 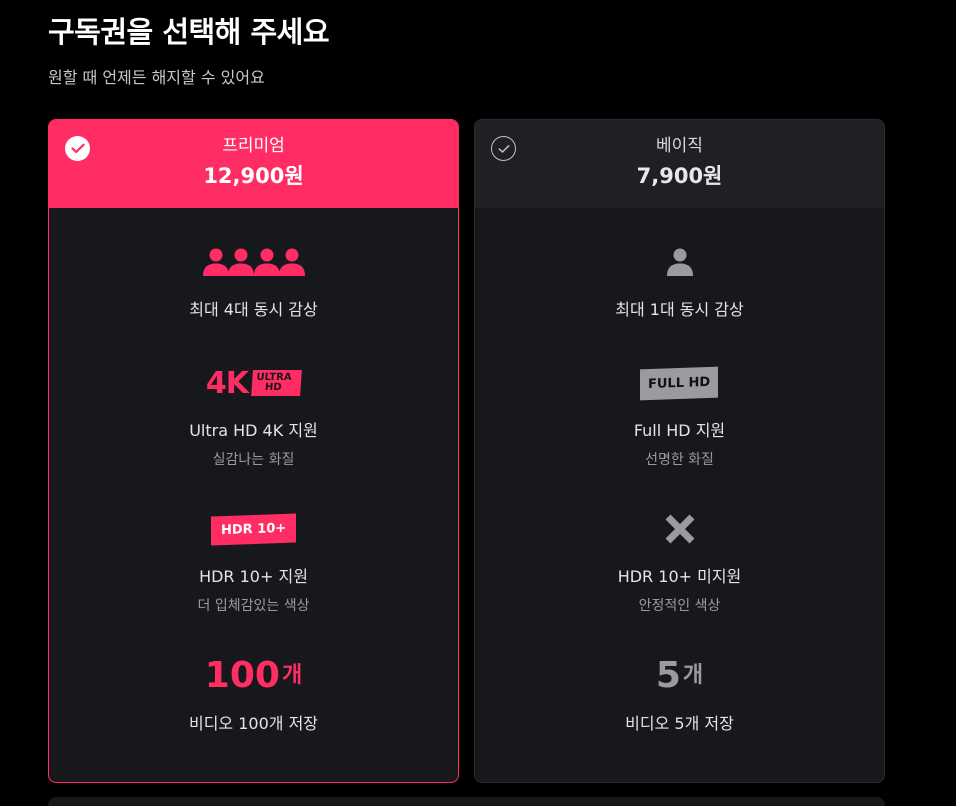 I want to click on feature-storage: 5개 비디오 5개 저장, so click(x=679, y=695).